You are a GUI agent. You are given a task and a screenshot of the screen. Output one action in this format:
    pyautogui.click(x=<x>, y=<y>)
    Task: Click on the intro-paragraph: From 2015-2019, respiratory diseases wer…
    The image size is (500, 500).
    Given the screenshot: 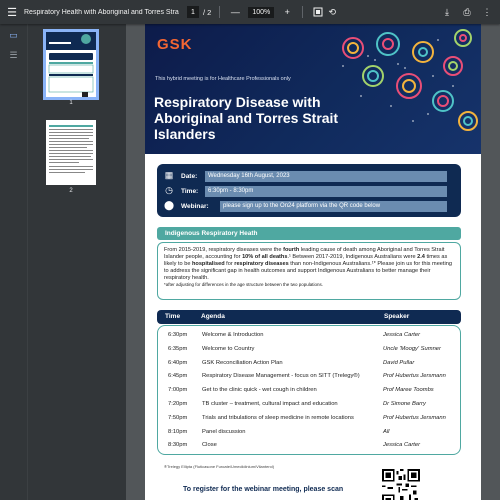 What is the action you would take?
    pyautogui.click(x=309, y=271)
    